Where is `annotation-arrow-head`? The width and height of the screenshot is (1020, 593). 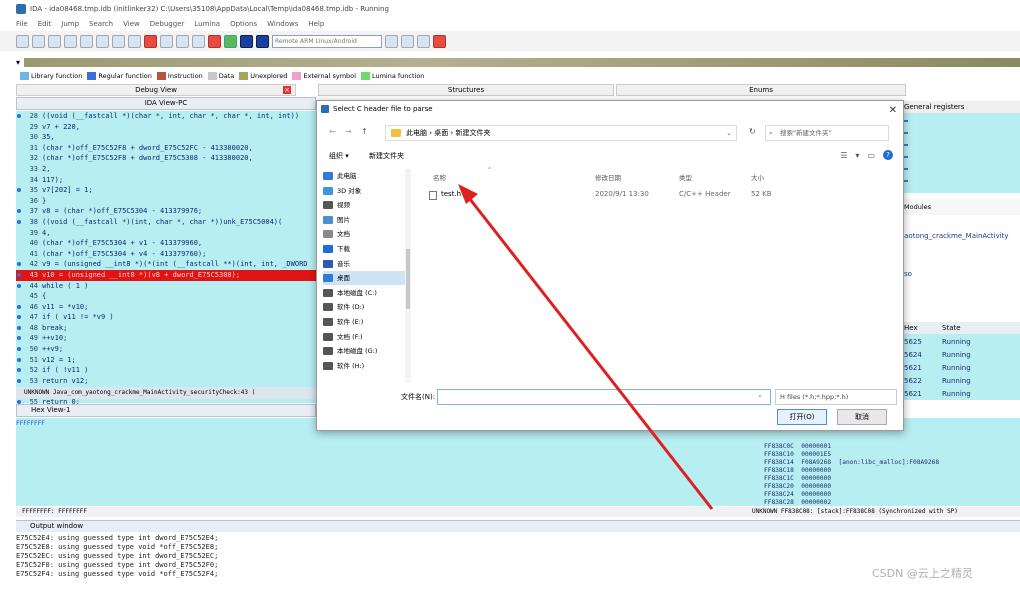 annotation-arrow-head is located at coordinates (468, 194).